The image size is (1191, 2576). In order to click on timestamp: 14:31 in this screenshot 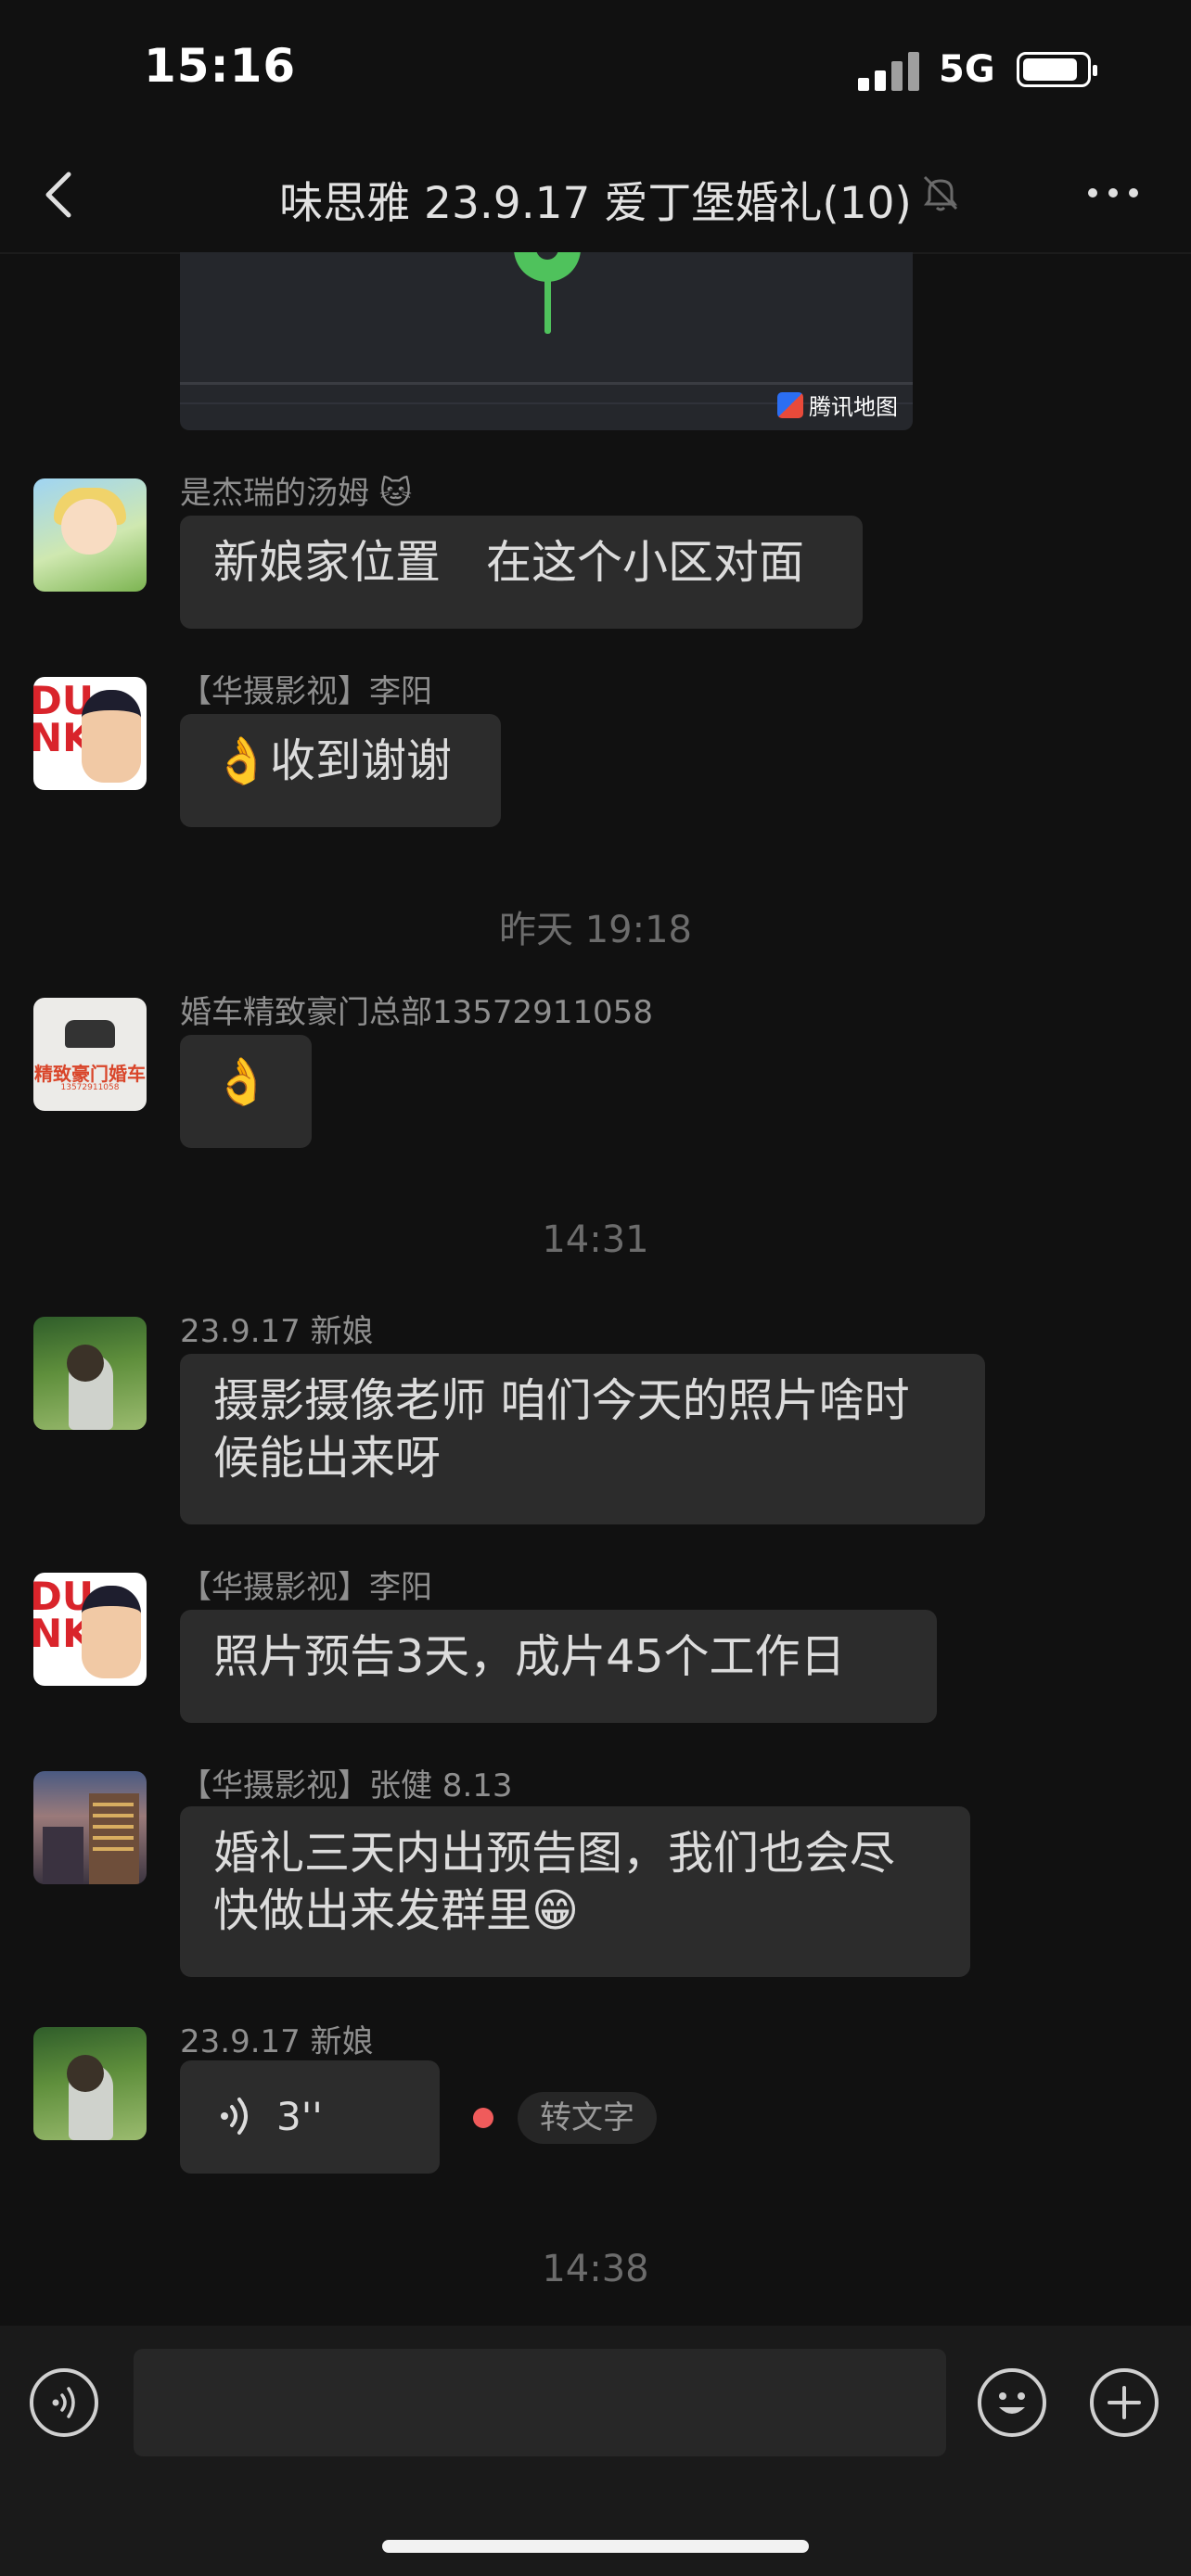, I will do `click(595, 1239)`.